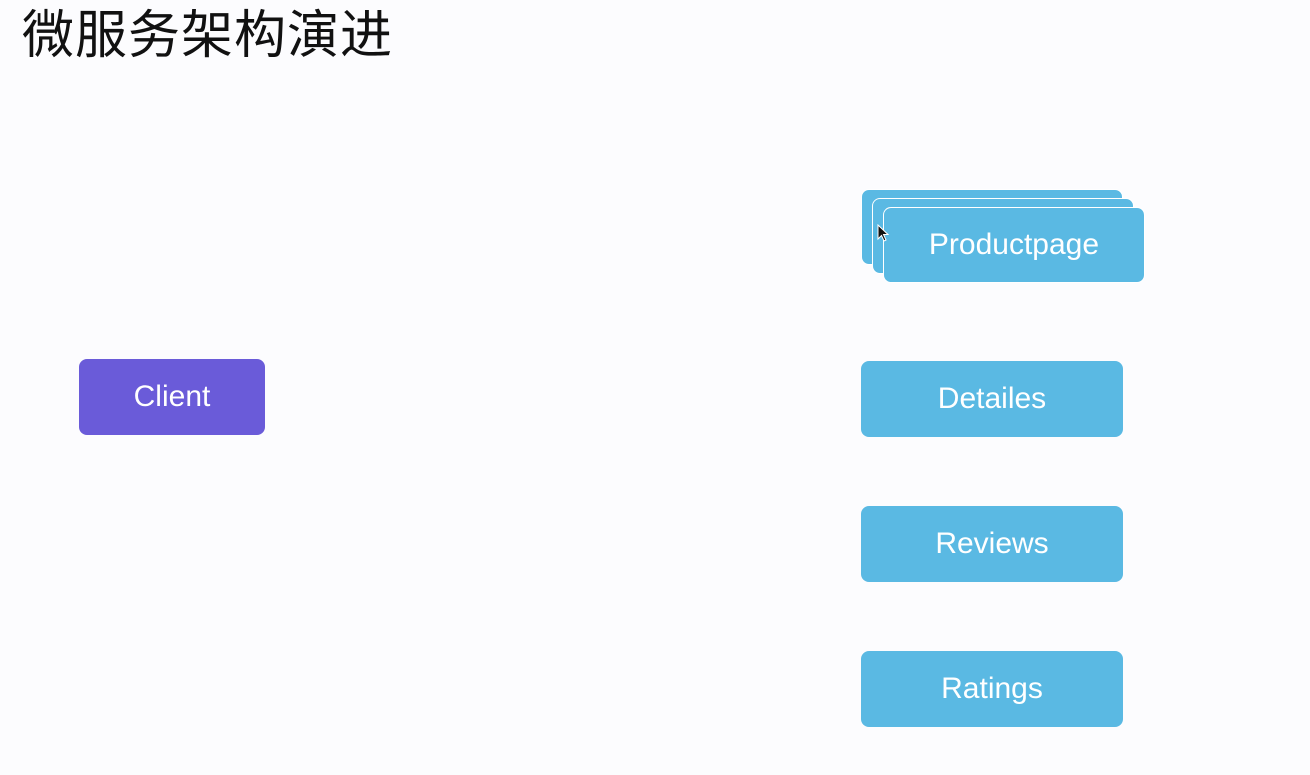 This screenshot has height=775, width=1310. I want to click on productpage-label: Productpage, so click(1014, 244).